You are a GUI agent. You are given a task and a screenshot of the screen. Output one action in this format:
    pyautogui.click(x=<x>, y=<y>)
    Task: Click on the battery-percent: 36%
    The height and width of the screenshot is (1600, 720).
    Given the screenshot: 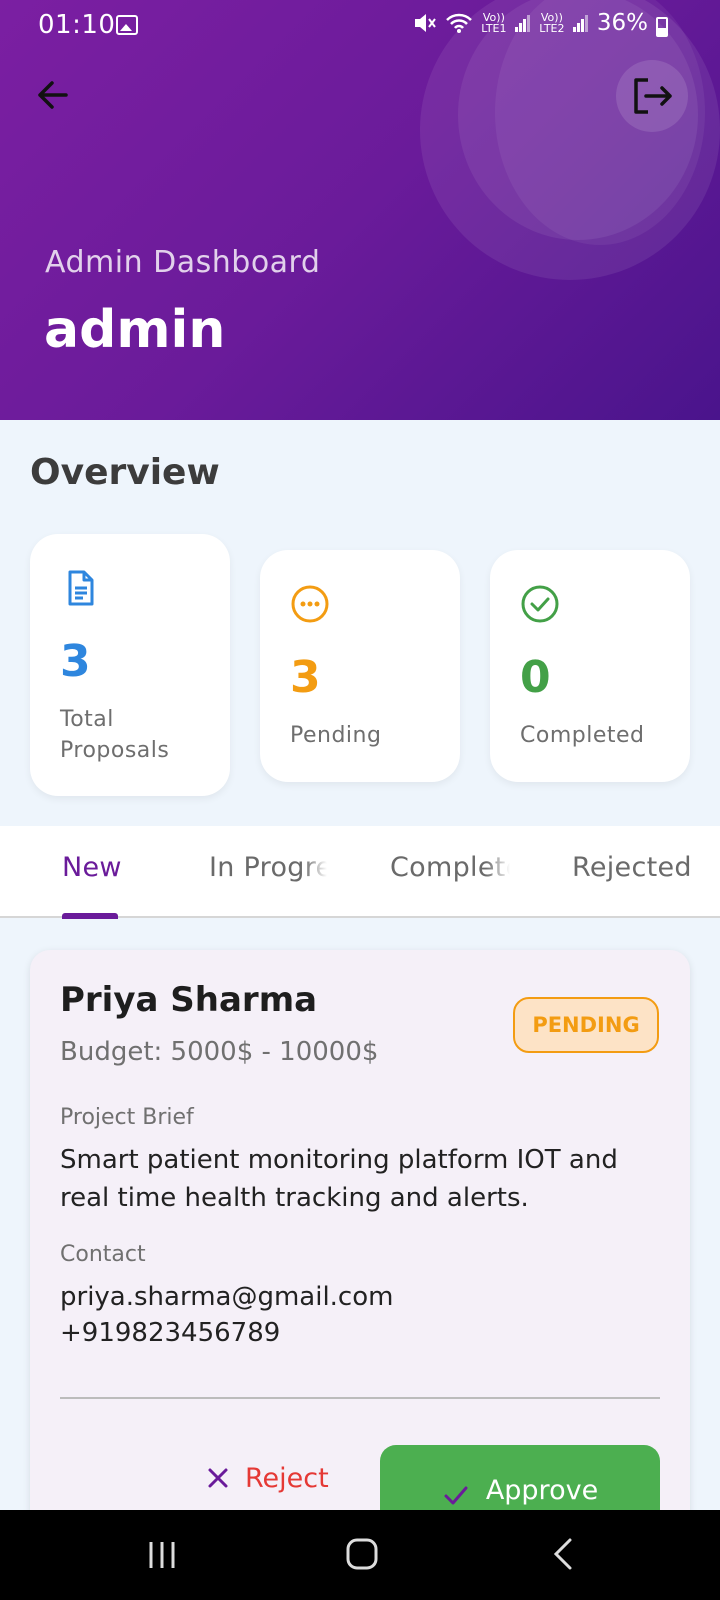 What is the action you would take?
    pyautogui.click(x=622, y=23)
    